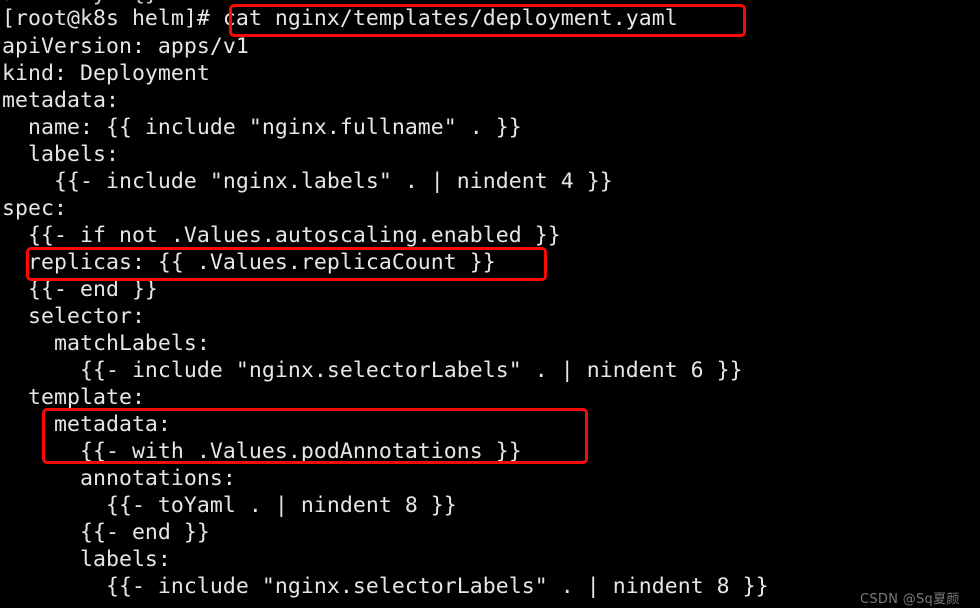 This screenshot has width=980, height=608. I want to click on terminal-line: {{- toYaml . | nindent 8 }}, so click(229, 505).